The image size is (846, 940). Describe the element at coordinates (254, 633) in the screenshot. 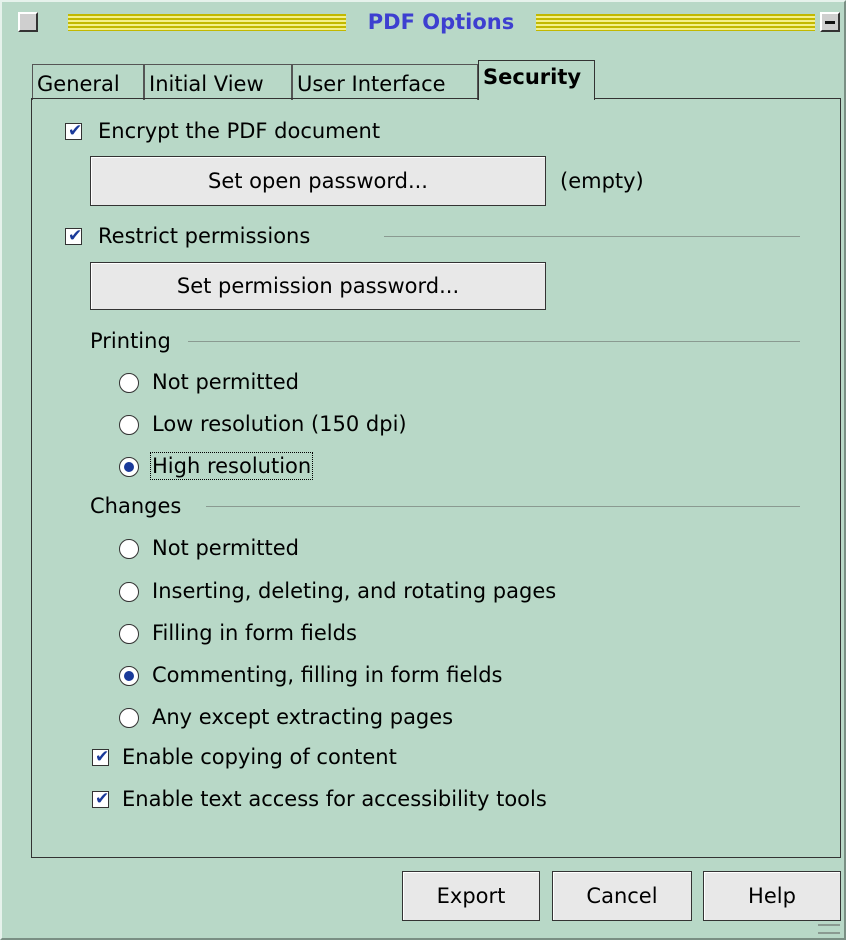

I see `changes-filling-form-fields-label: Filling in form fields` at that location.